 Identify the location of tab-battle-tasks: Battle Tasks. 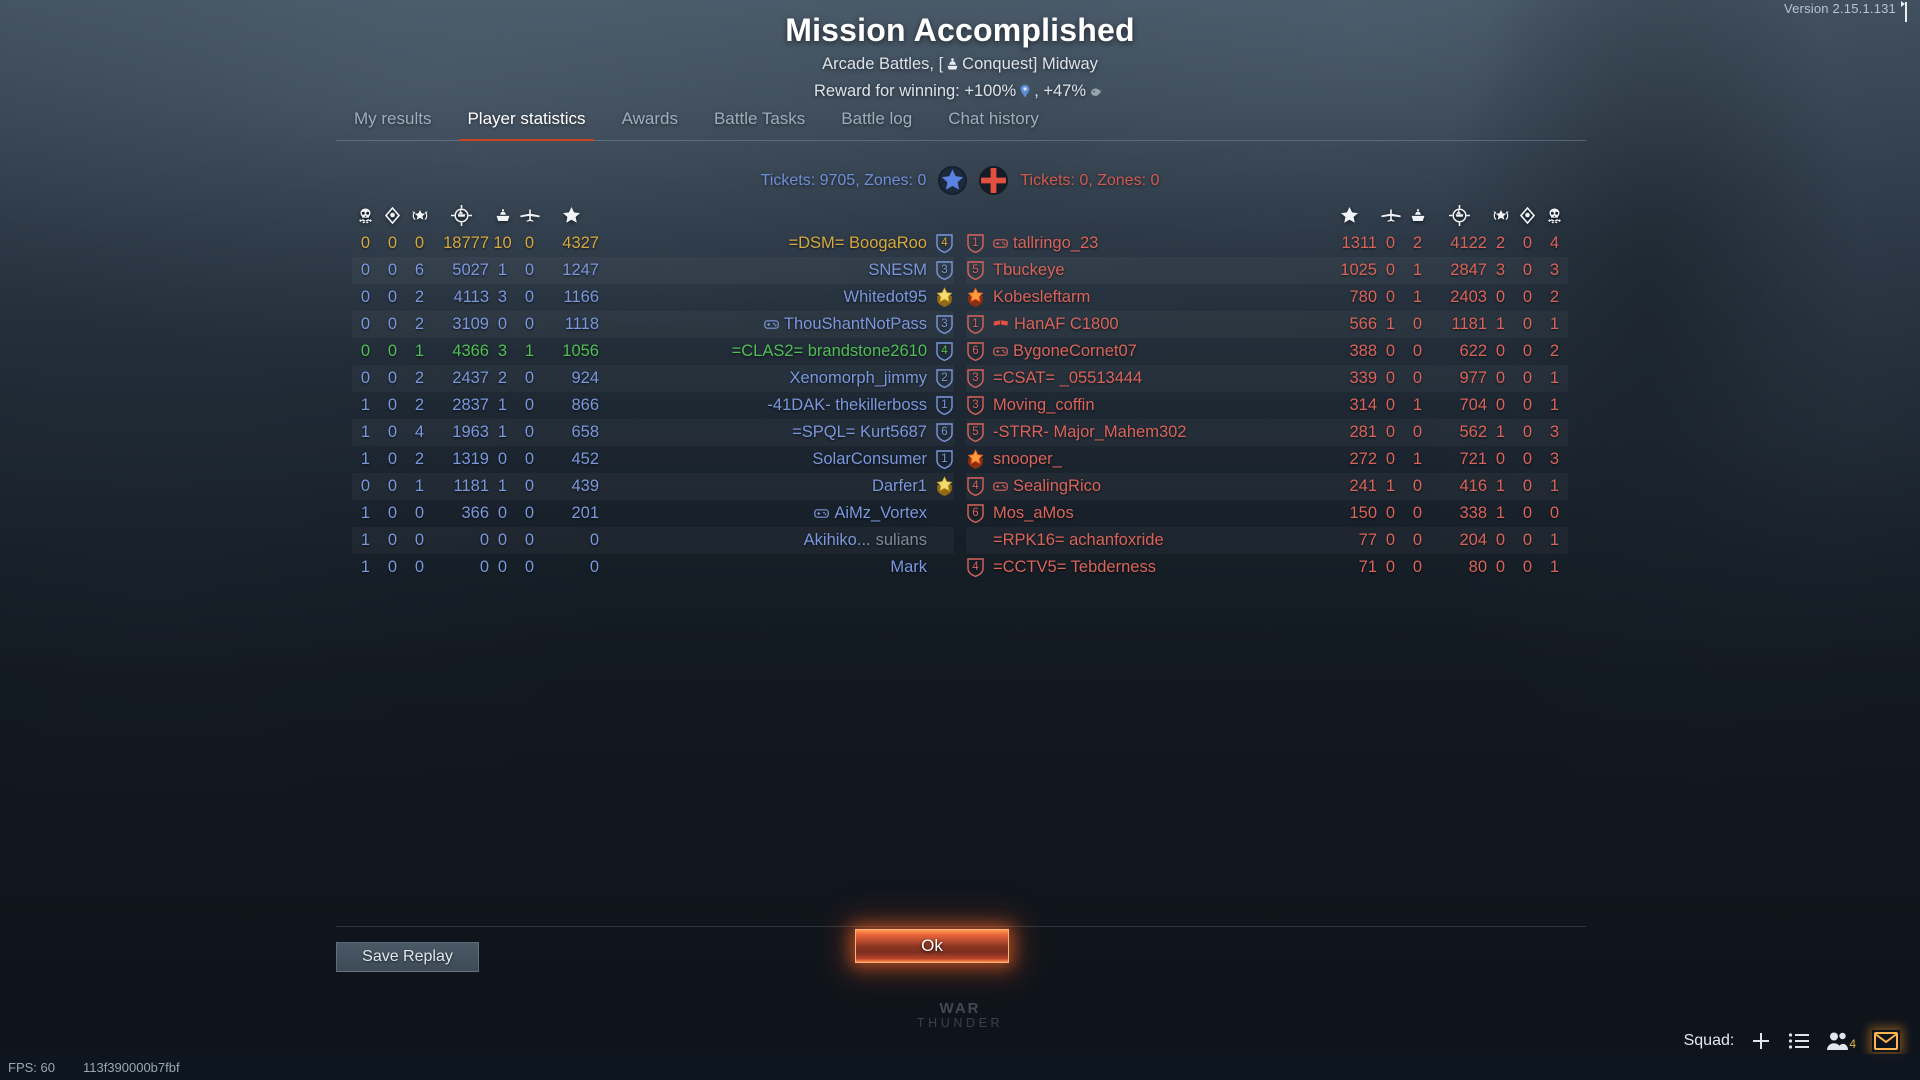
(759, 123).